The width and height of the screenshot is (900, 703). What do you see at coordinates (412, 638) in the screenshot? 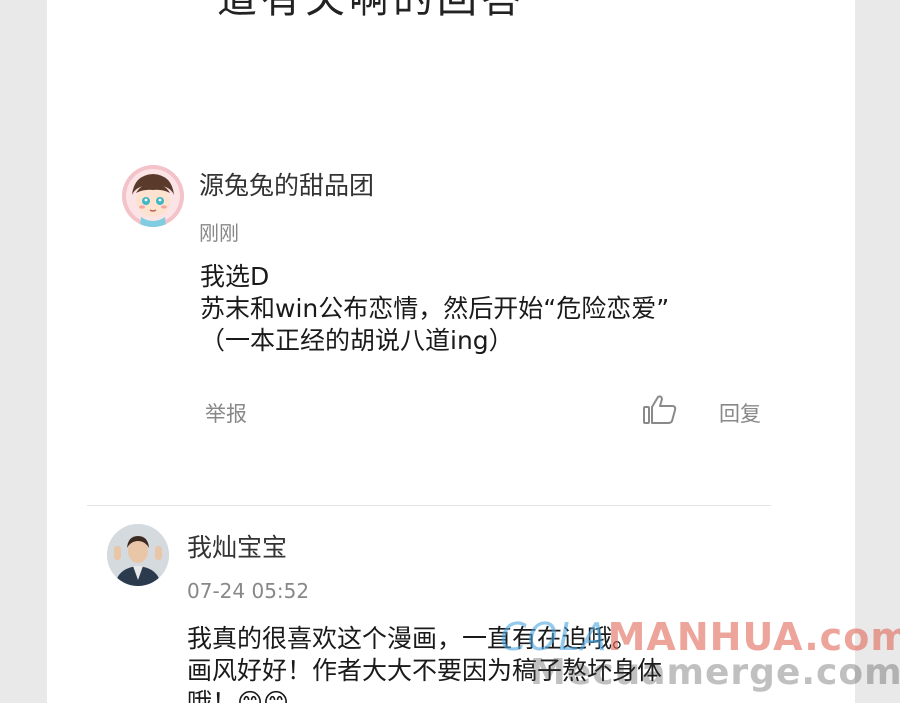
I see `comment-line: 我真的很喜欢这个漫画，一直有在追哦。` at bounding box center [412, 638].